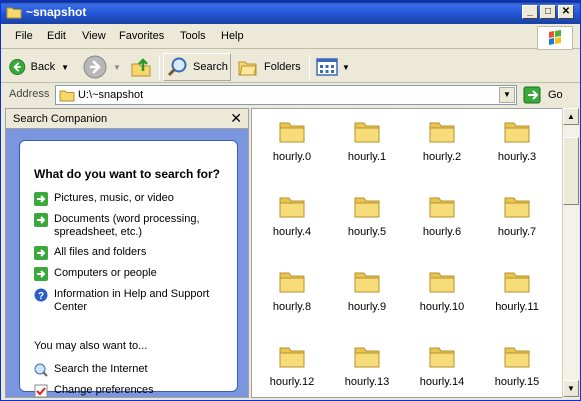  I want to click on change-preferences-option: Change preferences, so click(133, 391).